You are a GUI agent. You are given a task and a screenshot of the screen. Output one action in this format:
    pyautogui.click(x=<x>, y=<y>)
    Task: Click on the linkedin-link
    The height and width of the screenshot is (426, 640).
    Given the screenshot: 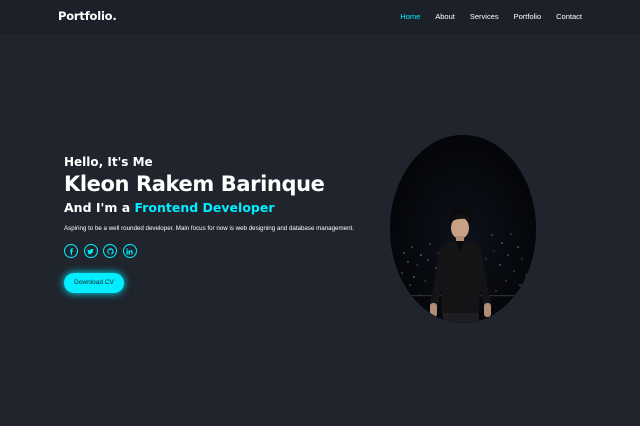 What is the action you would take?
    pyautogui.click(x=129, y=251)
    